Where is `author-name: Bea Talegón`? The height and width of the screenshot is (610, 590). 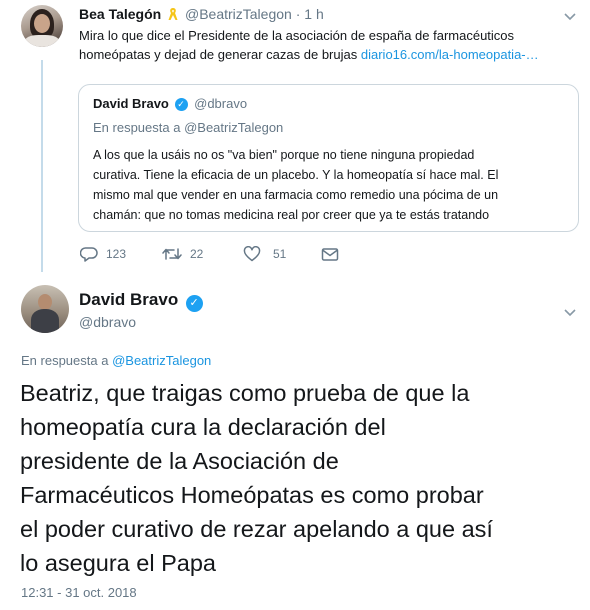 author-name: Bea Talegón is located at coordinates (120, 14).